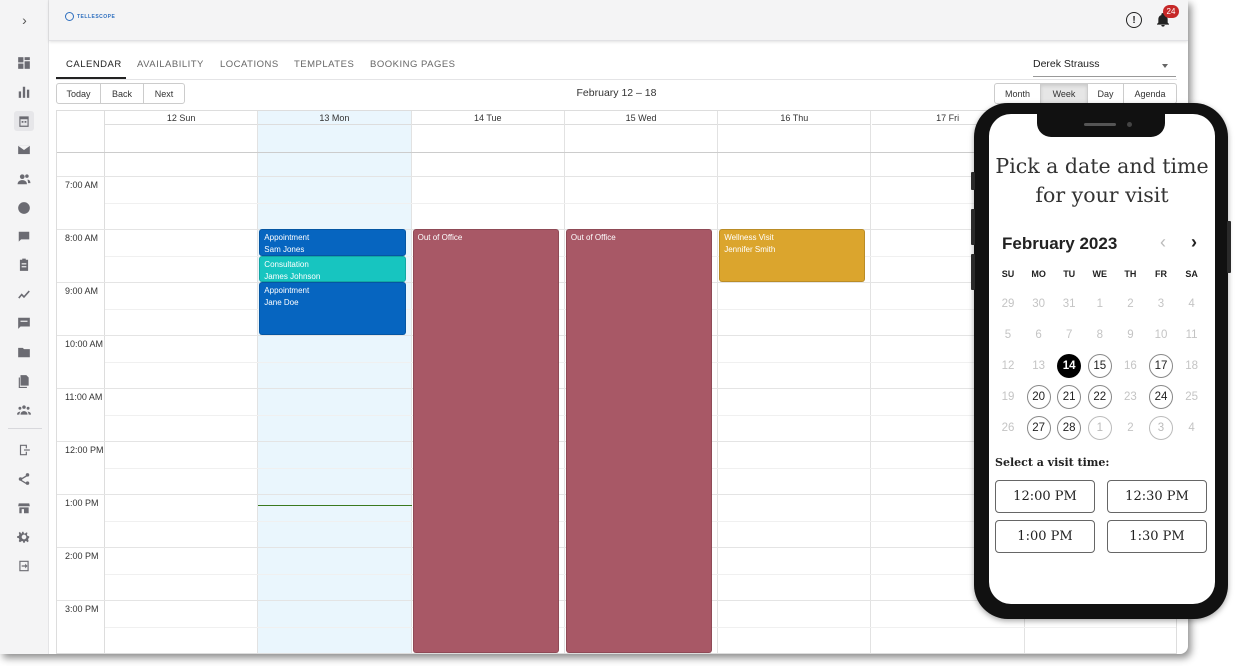  I want to click on date-cell: 28, so click(1069, 428).